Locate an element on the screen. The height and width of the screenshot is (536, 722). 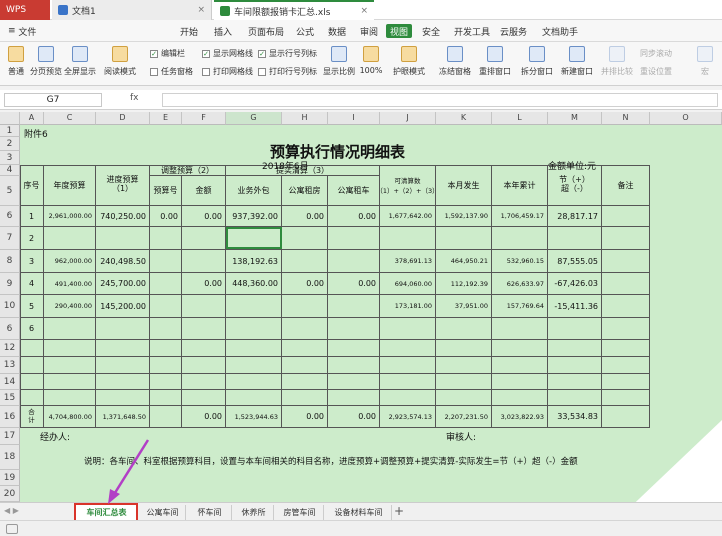
row-annual: 962,000.00 is located at coordinates (70, 261).